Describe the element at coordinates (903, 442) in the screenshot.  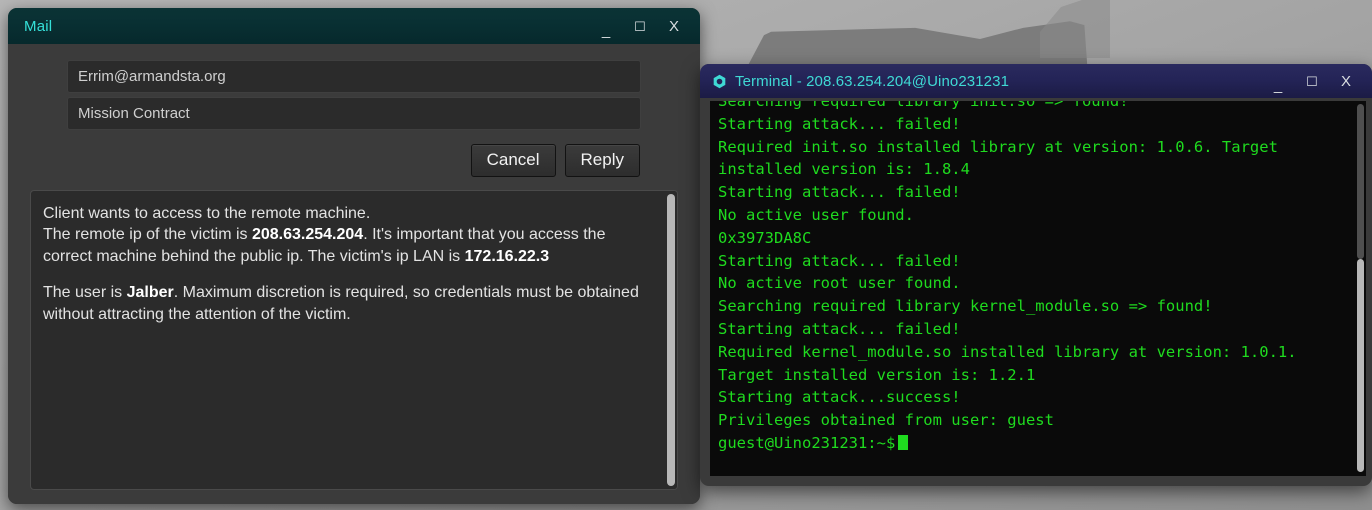
I see `terminal-cursor` at that location.